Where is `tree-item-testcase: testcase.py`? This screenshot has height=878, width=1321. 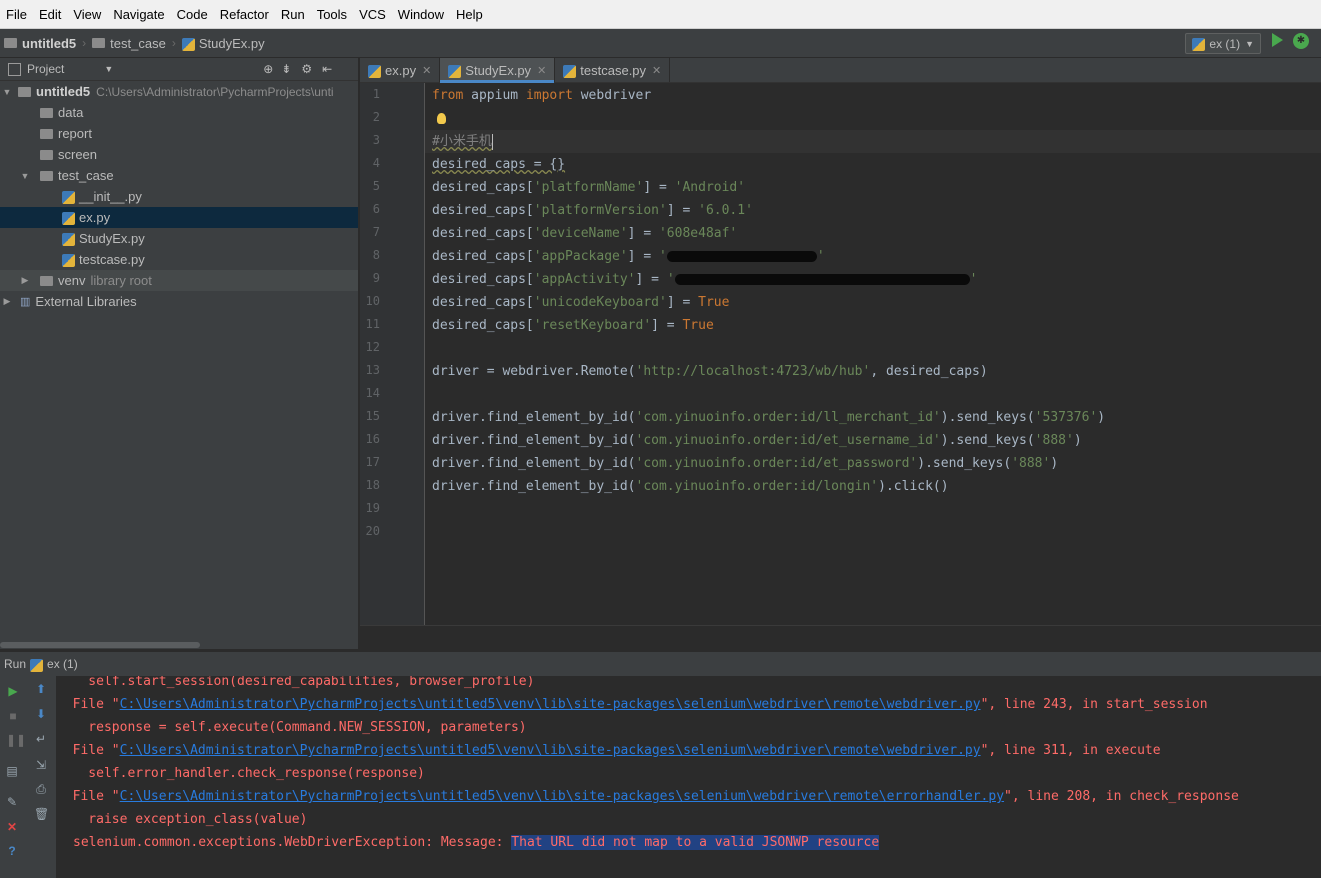 tree-item-testcase: testcase.py is located at coordinates (210, 259).